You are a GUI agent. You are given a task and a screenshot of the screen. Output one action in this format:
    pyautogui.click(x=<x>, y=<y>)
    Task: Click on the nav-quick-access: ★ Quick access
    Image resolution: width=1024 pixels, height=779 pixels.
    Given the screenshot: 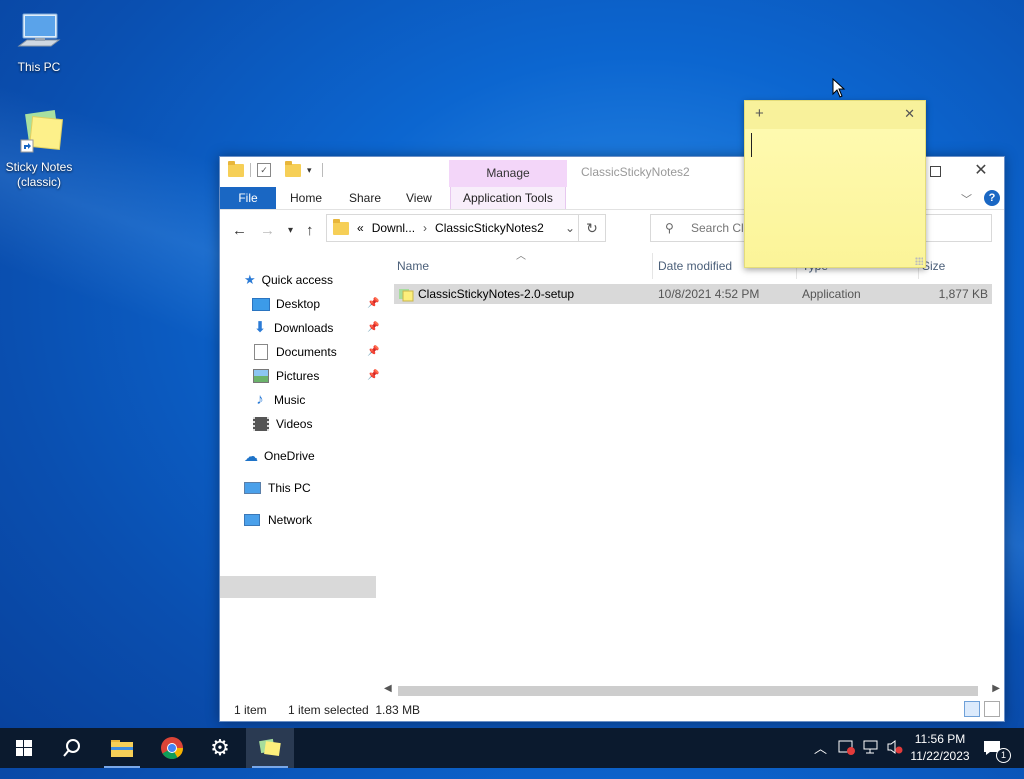 What is the action you would take?
    pyautogui.click(x=288, y=280)
    